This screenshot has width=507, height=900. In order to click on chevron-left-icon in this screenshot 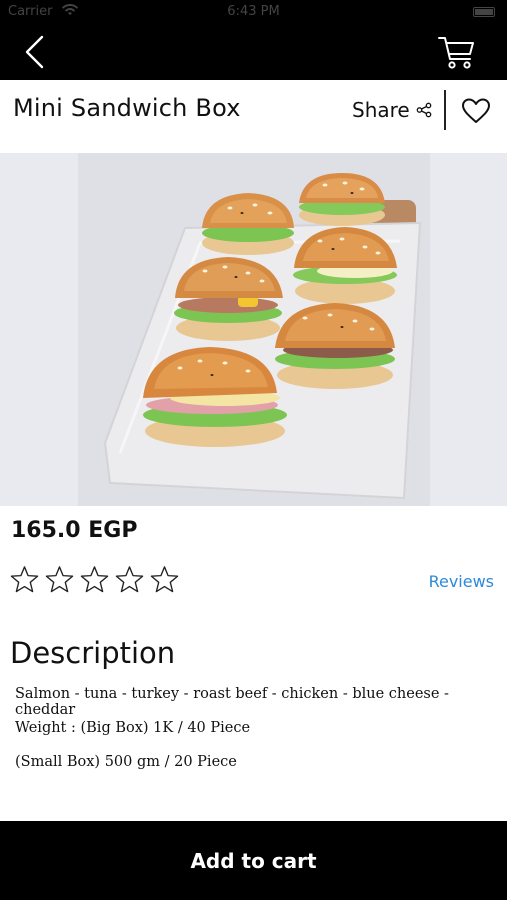, I will do `click(34, 52)`.